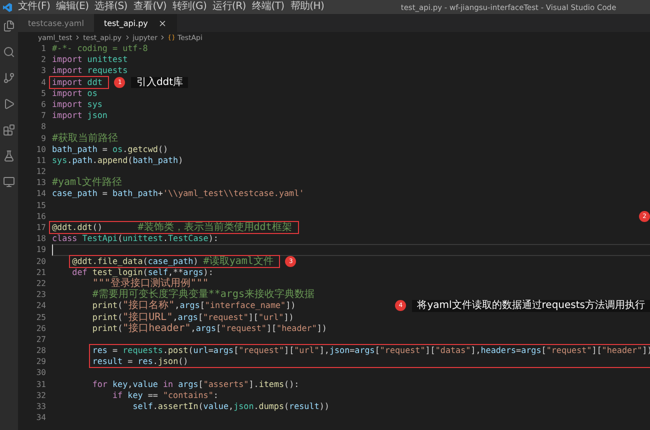 This screenshot has height=430, width=650. Describe the element at coordinates (56, 23) in the screenshot. I see `editor-tab: testcase.yaml` at that location.